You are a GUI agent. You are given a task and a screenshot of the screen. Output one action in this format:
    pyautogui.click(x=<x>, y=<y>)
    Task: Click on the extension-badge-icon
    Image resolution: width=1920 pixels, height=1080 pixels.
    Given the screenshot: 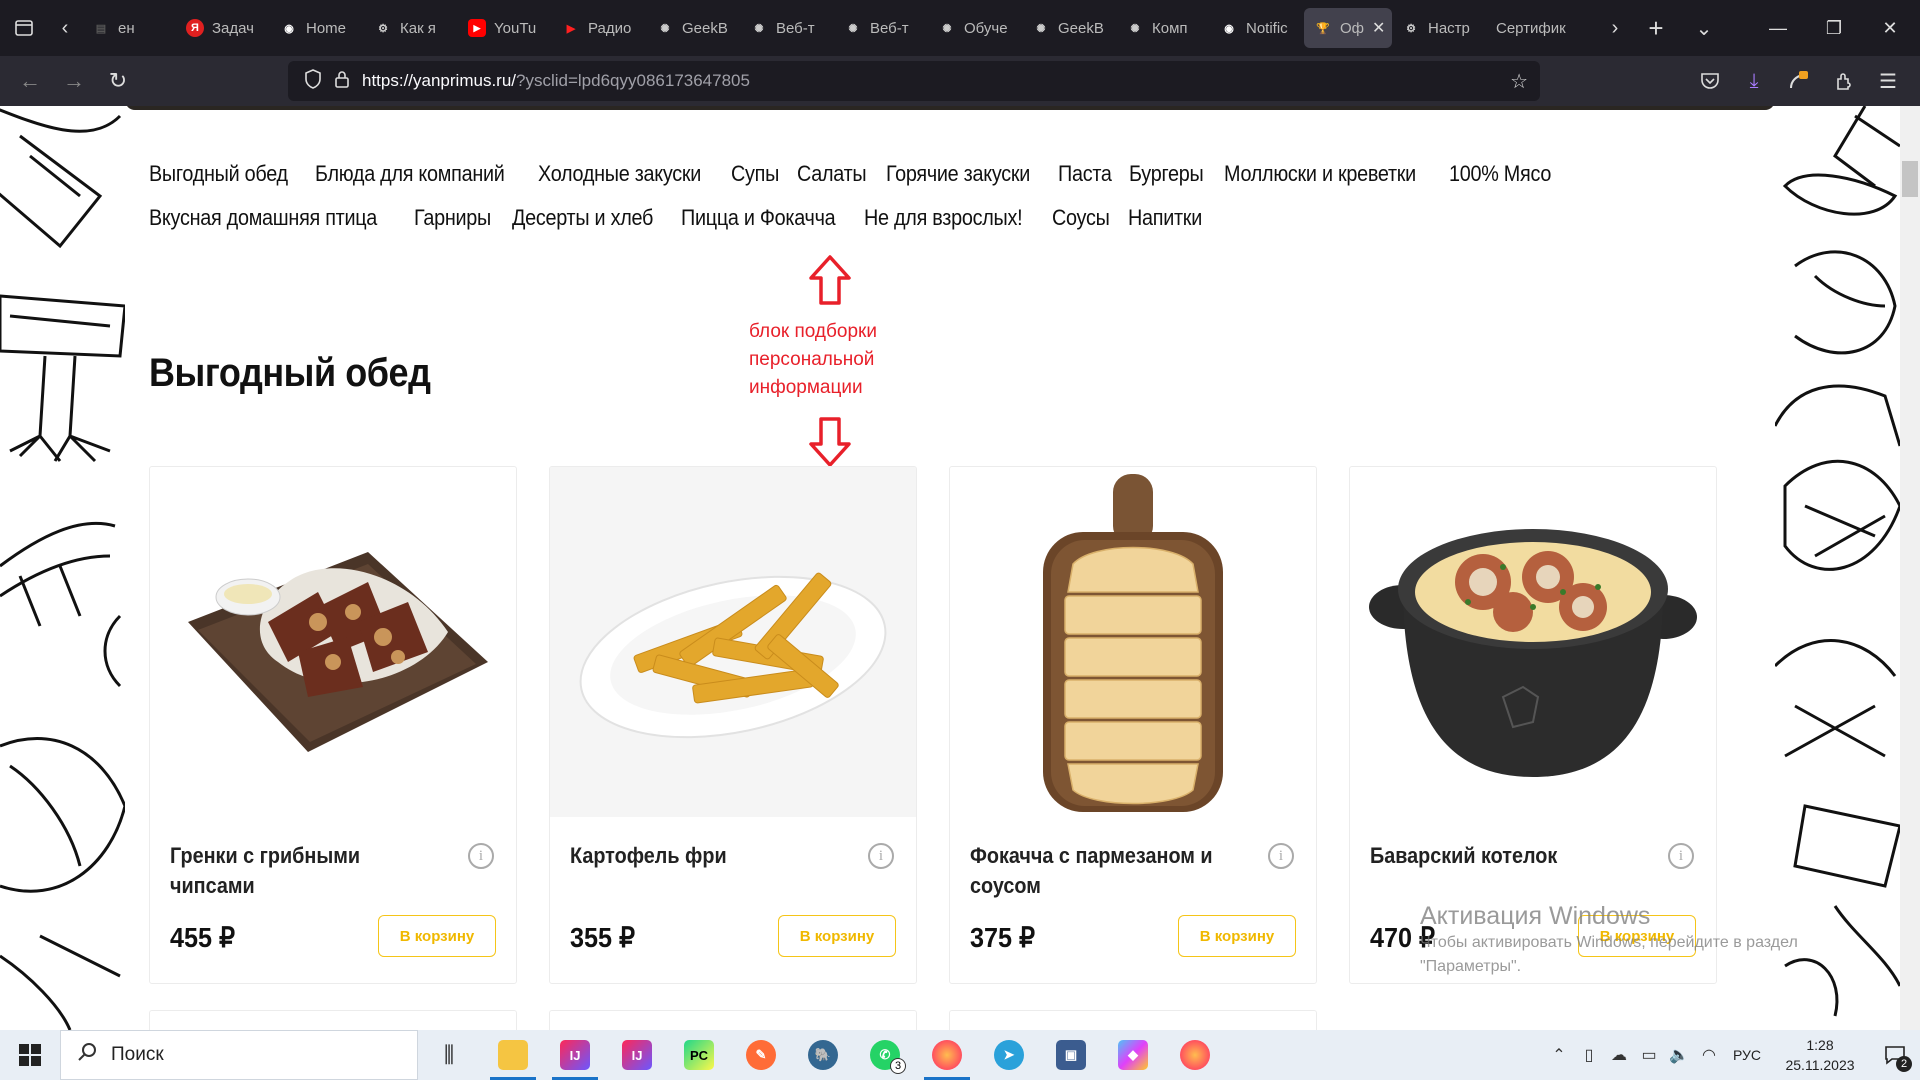 What is the action you would take?
    pyautogui.click(x=1798, y=81)
    